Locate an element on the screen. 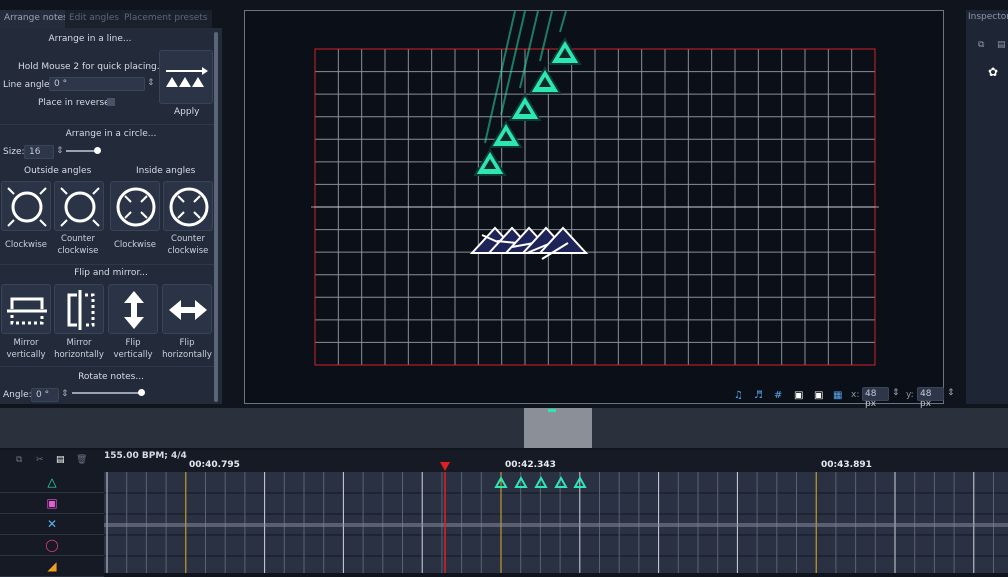 The height and width of the screenshot is (577, 1008). note-tool-icon: ♫ is located at coordinates (738, 395).